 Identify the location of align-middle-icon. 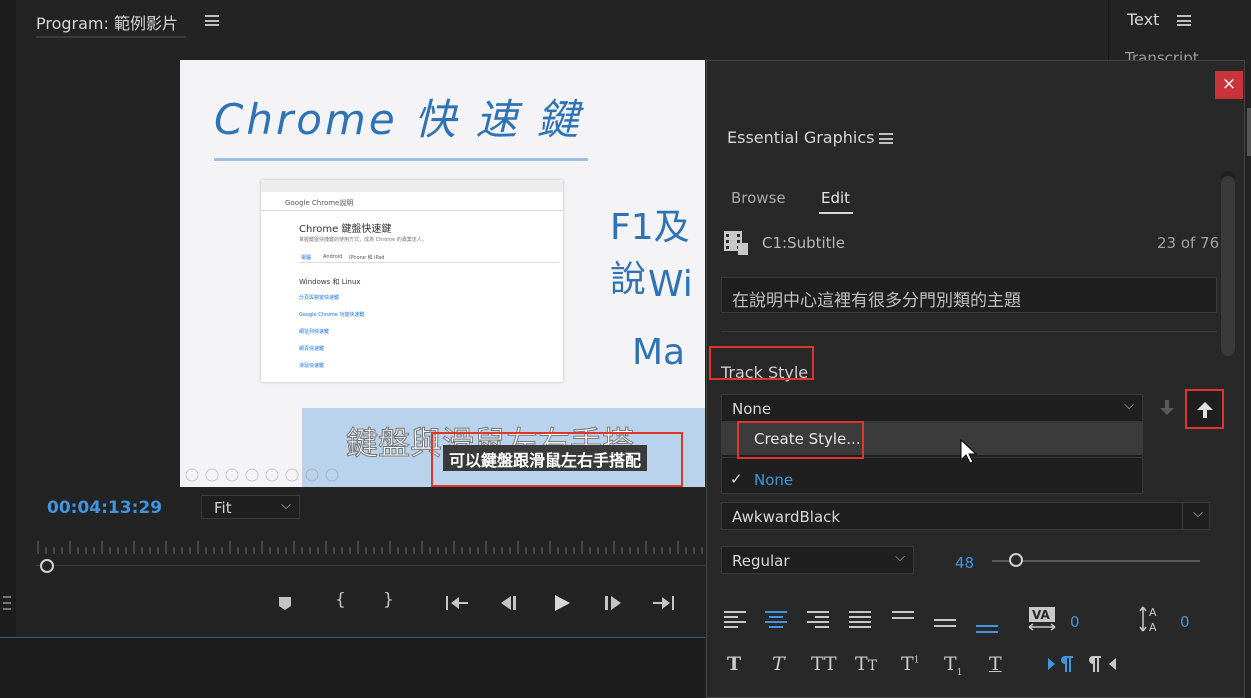
(945, 624).